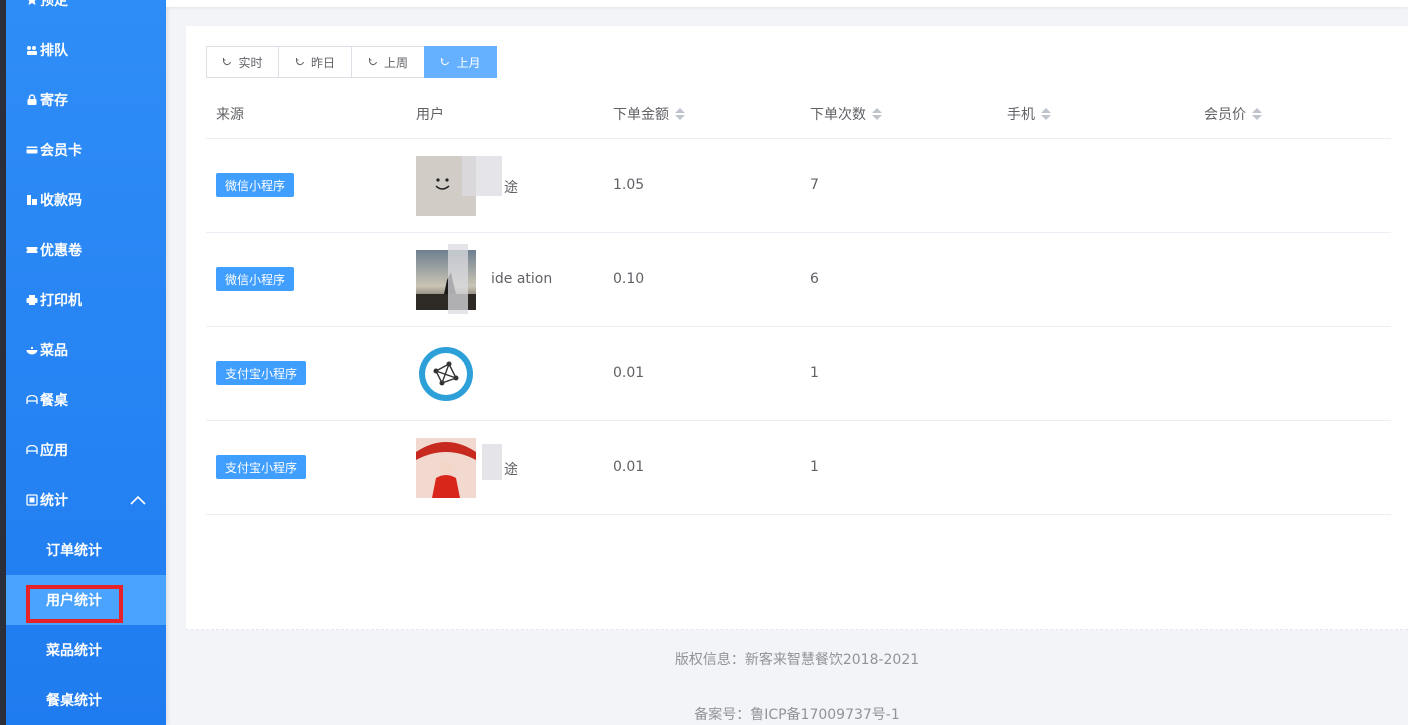 The height and width of the screenshot is (725, 1408). I want to click on order-amount: 0.10, so click(629, 279).